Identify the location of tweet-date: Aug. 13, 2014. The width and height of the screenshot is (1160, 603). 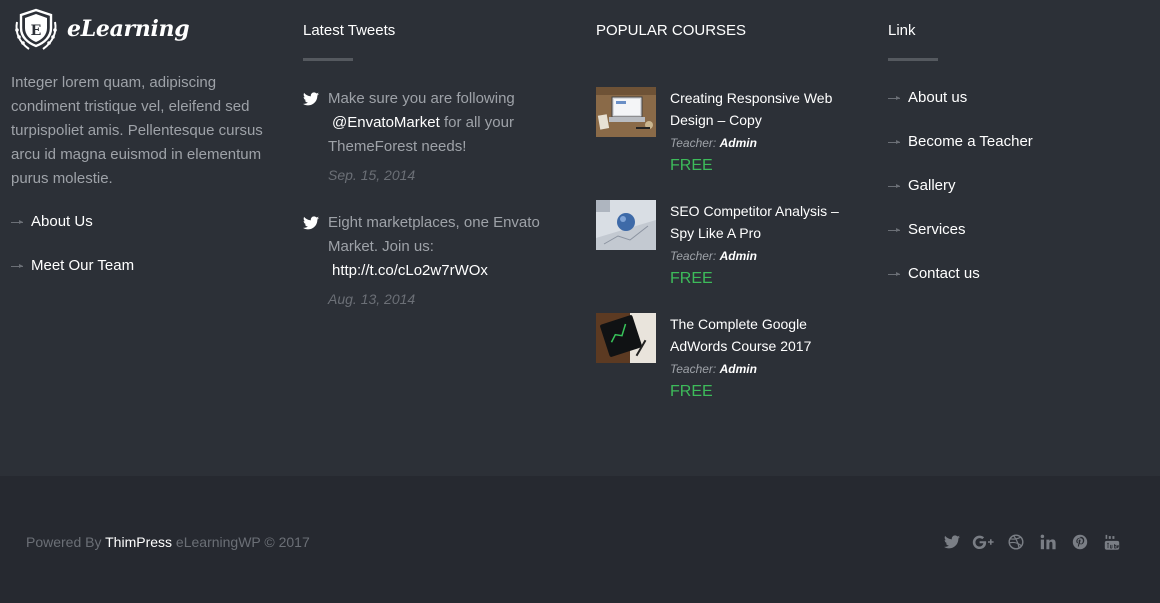
(372, 299).